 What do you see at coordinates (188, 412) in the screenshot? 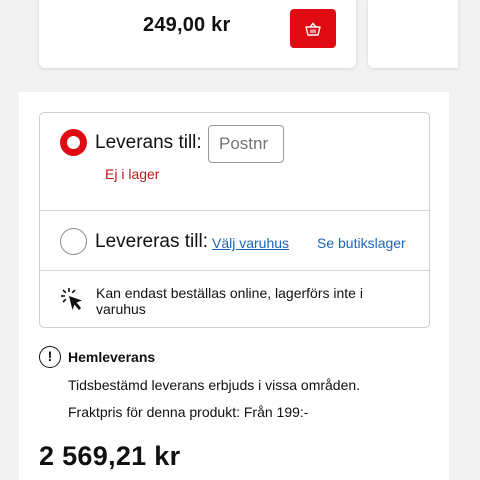
I see `shipping-price-text: Fraktpris för denna produkt: Från 199:-` at bounding box center [188, 412].